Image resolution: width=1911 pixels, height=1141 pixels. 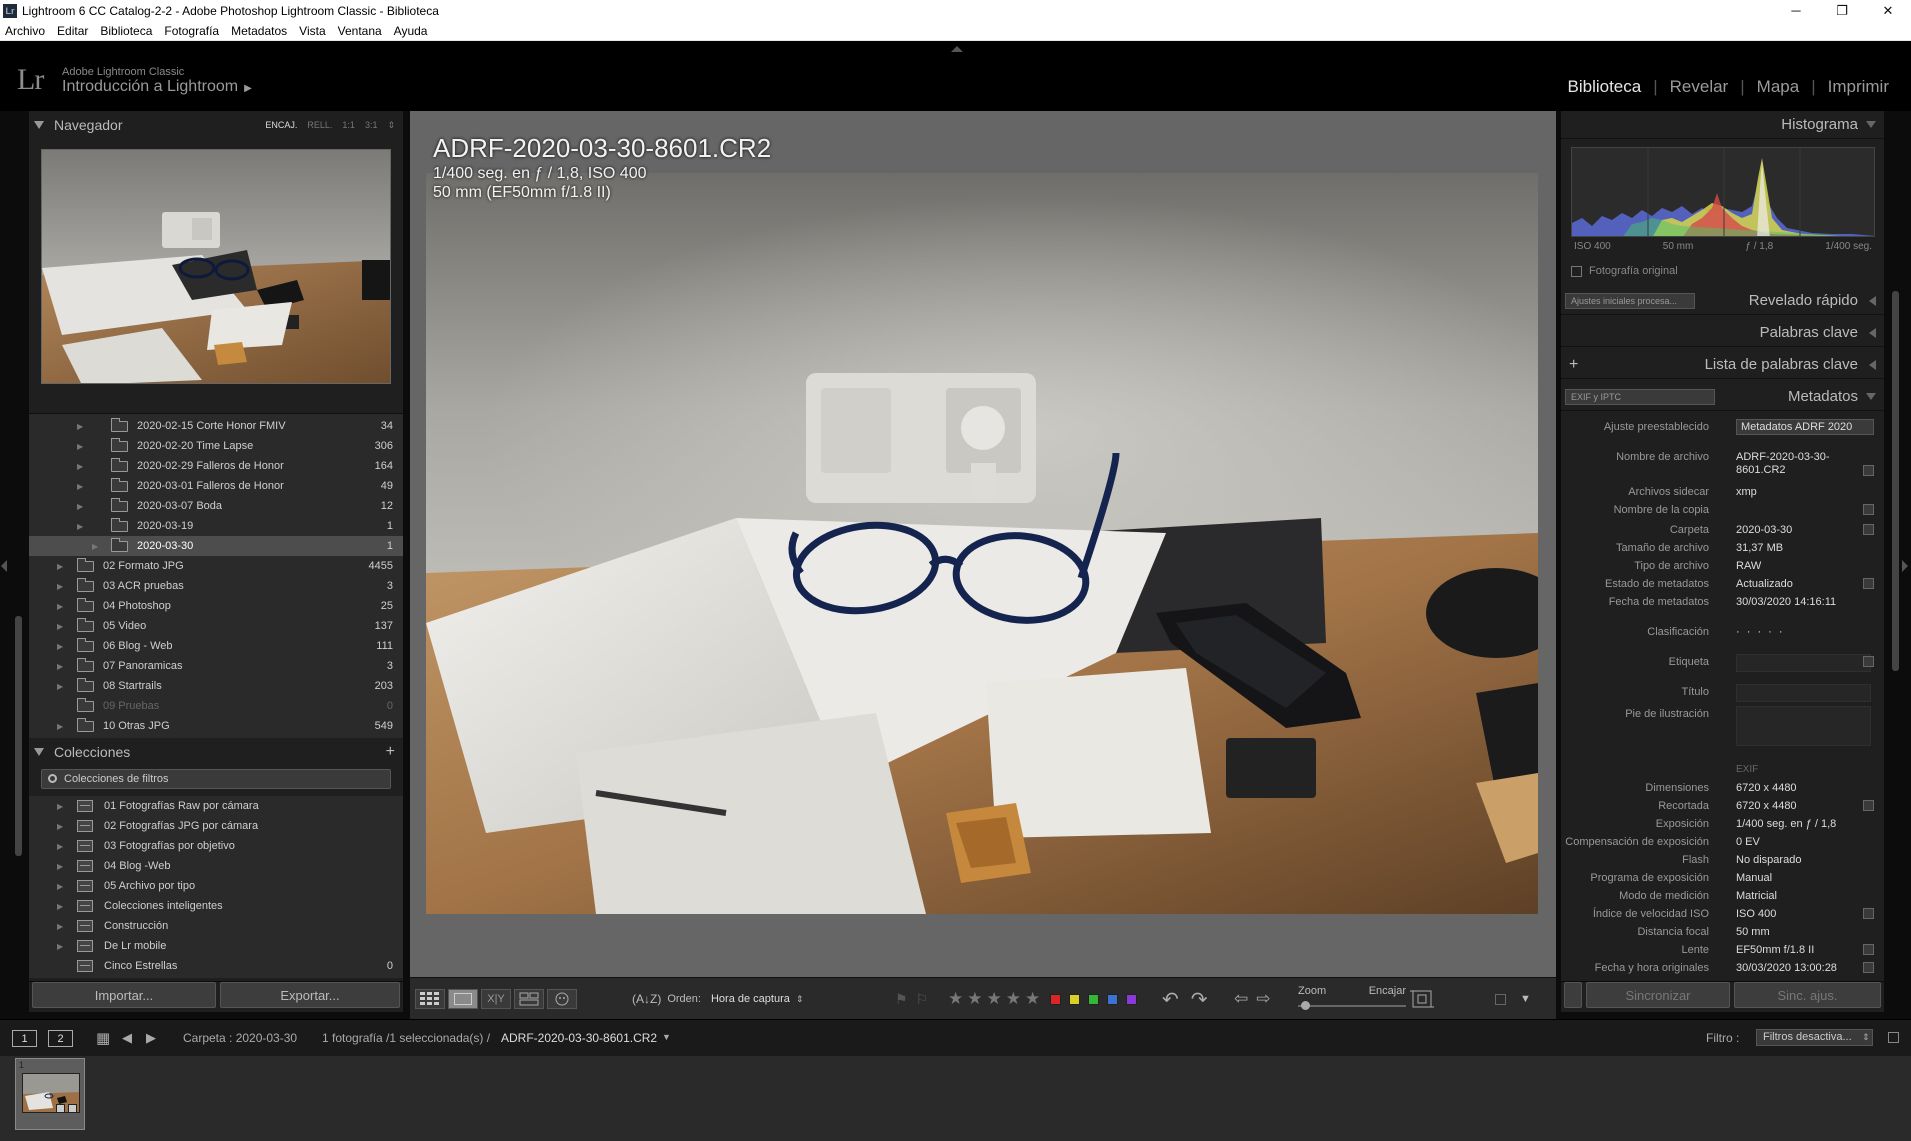 I want to click on color-label-red, so click(x=1055, y=999).